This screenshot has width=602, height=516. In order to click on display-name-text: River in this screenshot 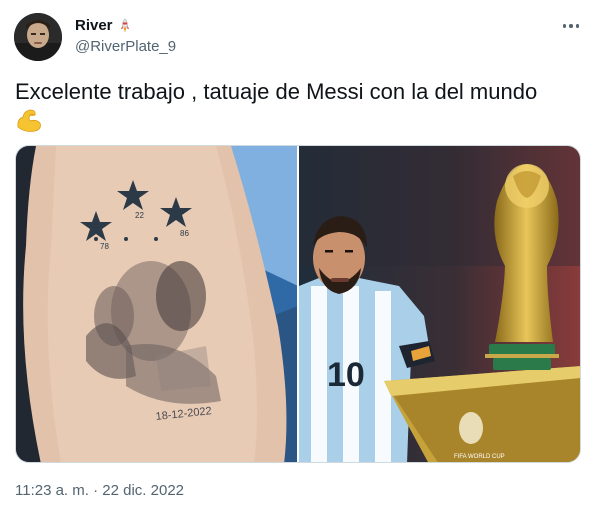, I will do `click(94, 25)`.